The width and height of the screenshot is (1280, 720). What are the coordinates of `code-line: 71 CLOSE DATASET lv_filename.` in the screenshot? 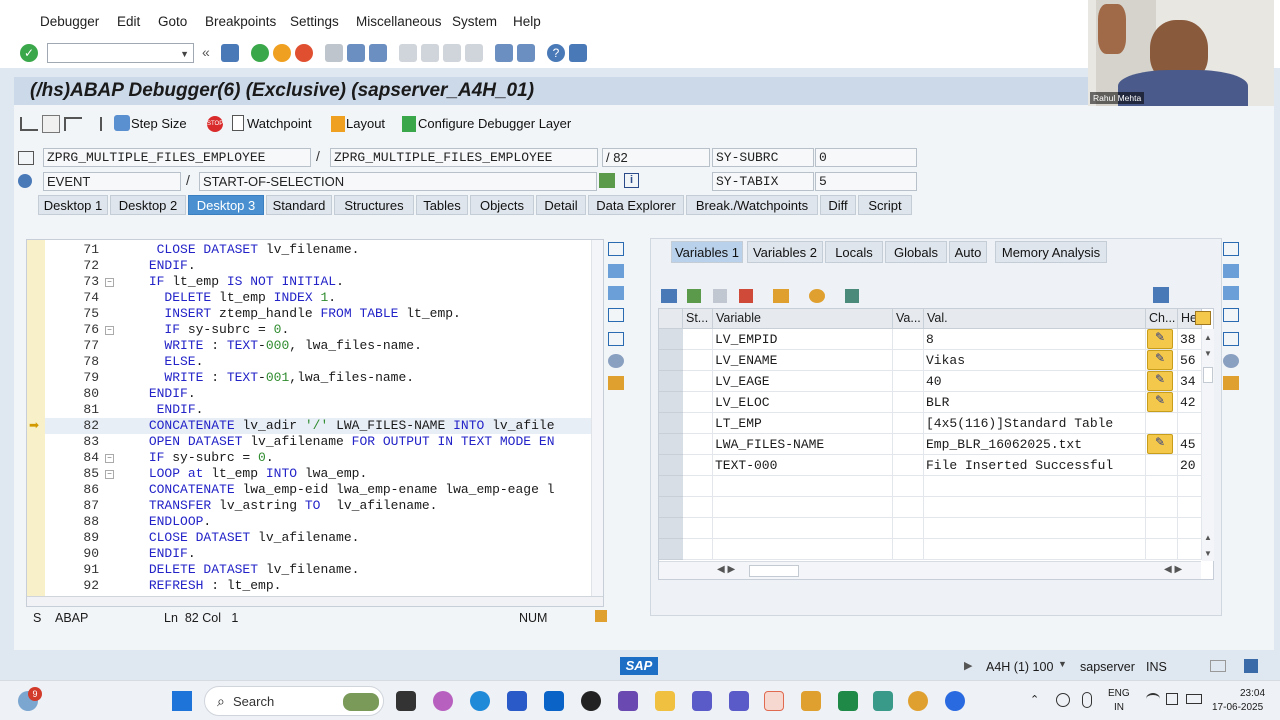 It's located at (323, 250).